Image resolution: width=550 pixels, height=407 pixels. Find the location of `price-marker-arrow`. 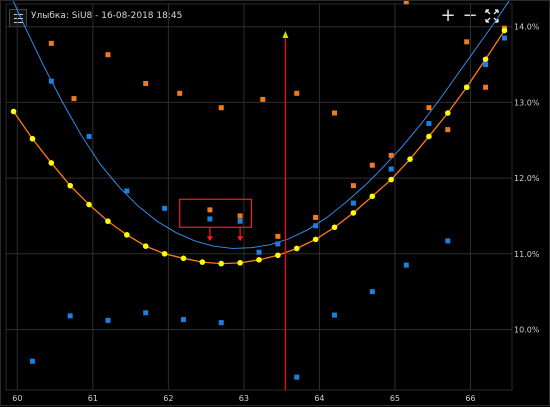

price-marker-arrow is located at coordinates (285, 34).